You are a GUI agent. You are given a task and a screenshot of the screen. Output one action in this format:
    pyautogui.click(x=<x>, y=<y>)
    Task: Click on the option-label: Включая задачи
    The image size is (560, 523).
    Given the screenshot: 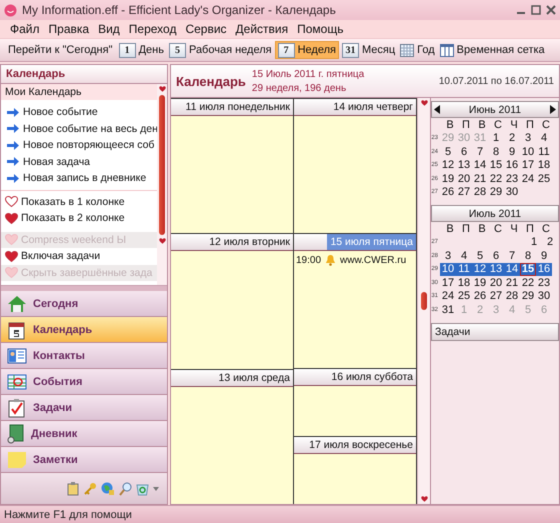 What is the action you would take?
    pyautogui.click(x=60, y=256)
    